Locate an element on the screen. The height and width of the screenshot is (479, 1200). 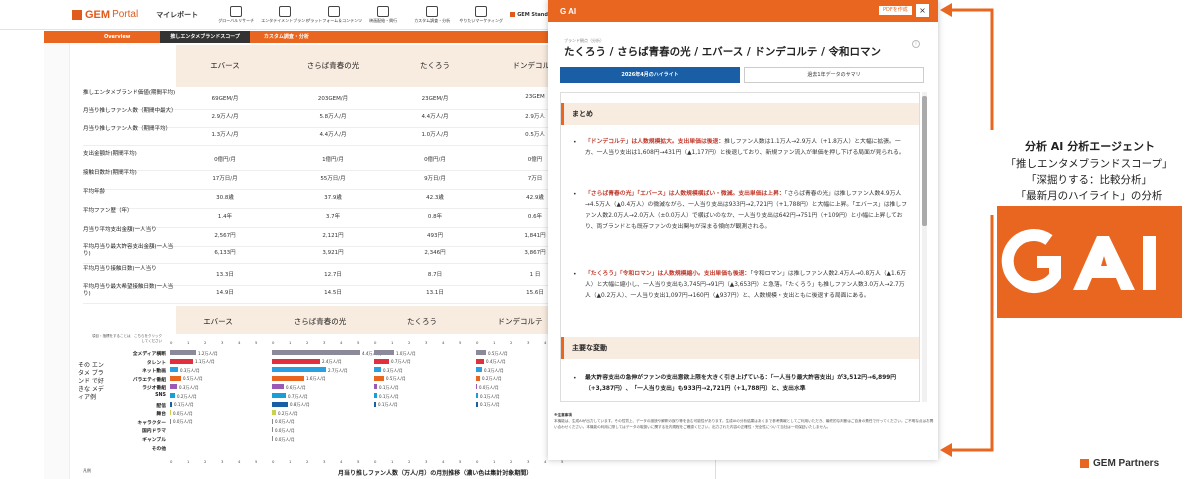
tab-monthly-highlight: 2026年4月のハイライト is located at coordinates (650, 75).